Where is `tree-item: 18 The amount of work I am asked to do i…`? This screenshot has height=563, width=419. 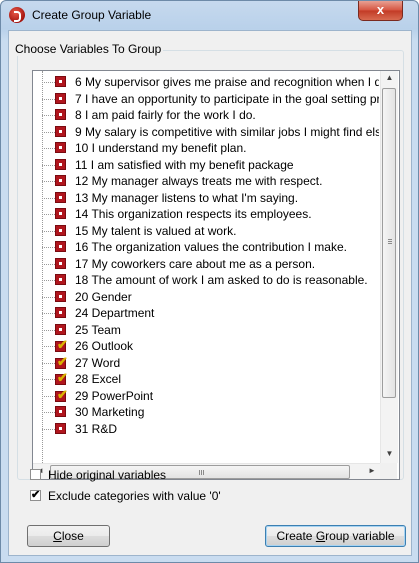 tree-item: 18 The amount of work I am asked to do i… is located at coordinates (206, 280).